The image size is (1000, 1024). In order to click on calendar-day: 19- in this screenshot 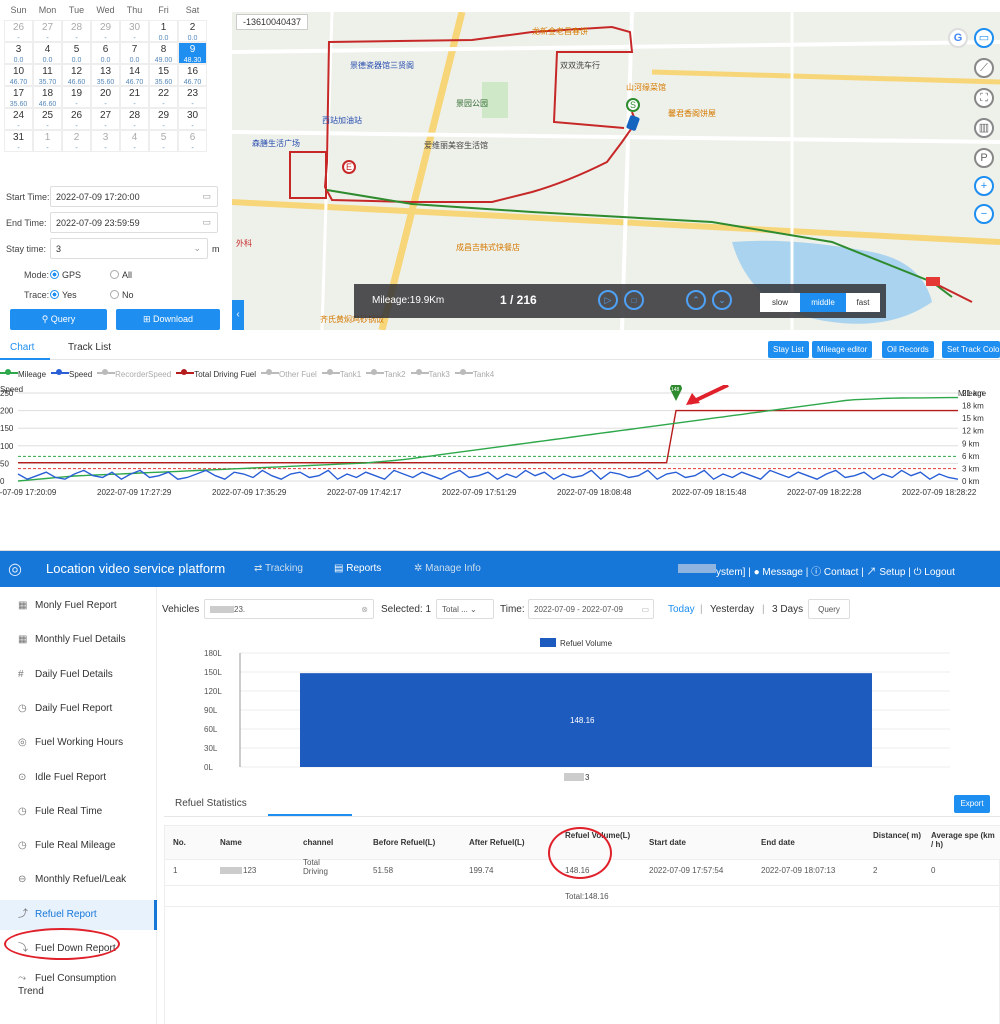, I will do `click(76, 97)`.